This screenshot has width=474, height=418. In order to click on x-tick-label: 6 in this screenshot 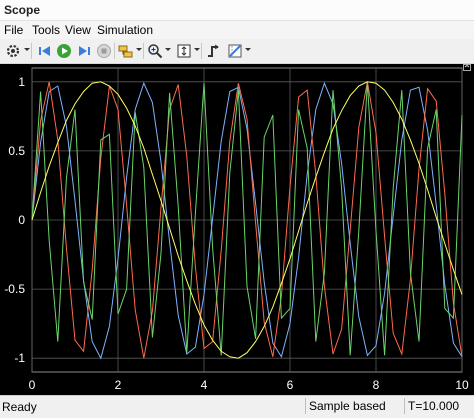, I will do `click(290, 385)`.